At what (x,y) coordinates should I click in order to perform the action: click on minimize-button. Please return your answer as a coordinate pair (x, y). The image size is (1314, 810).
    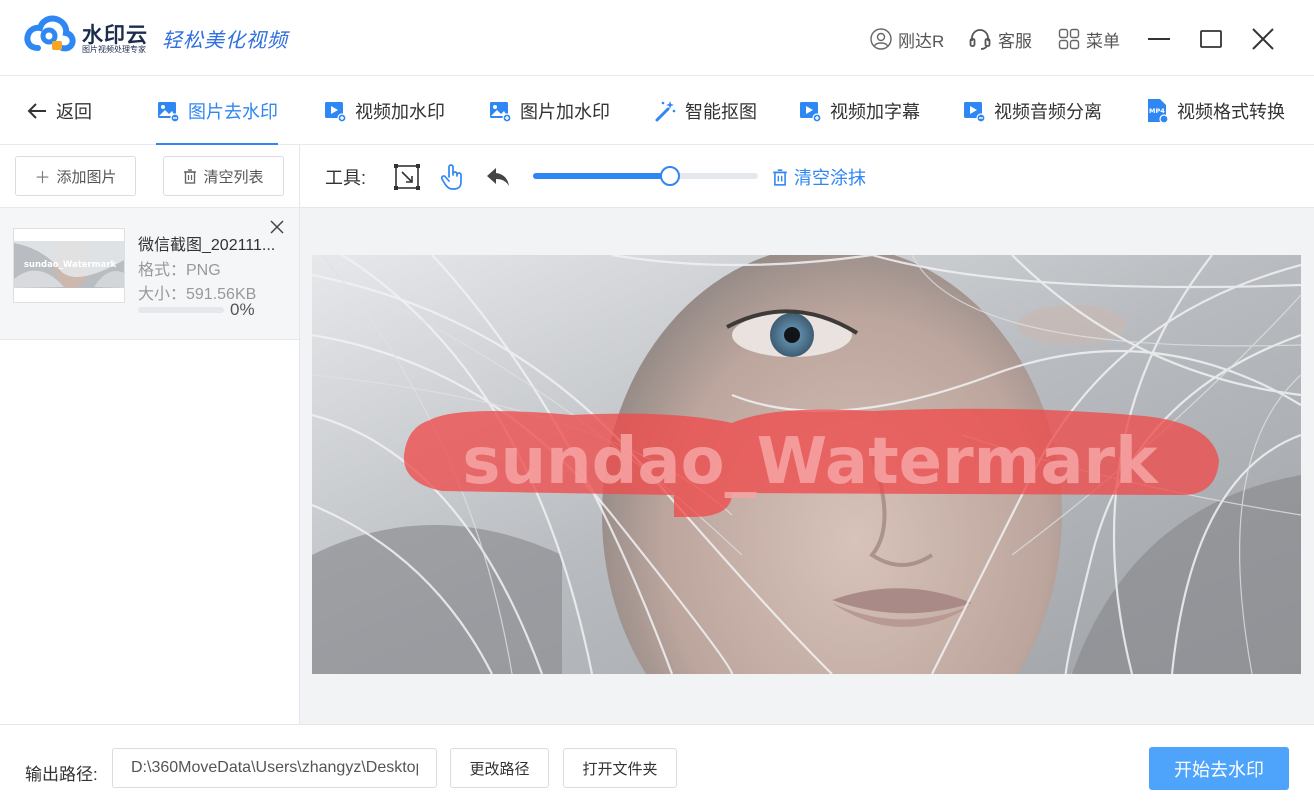
    Looking at the image, I should click on (1159, 39).